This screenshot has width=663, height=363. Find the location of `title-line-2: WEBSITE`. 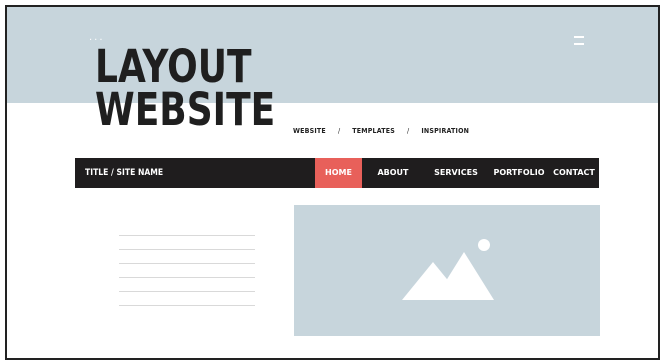

title-line-2: WEBSITE is located at coordinates (185, 109).